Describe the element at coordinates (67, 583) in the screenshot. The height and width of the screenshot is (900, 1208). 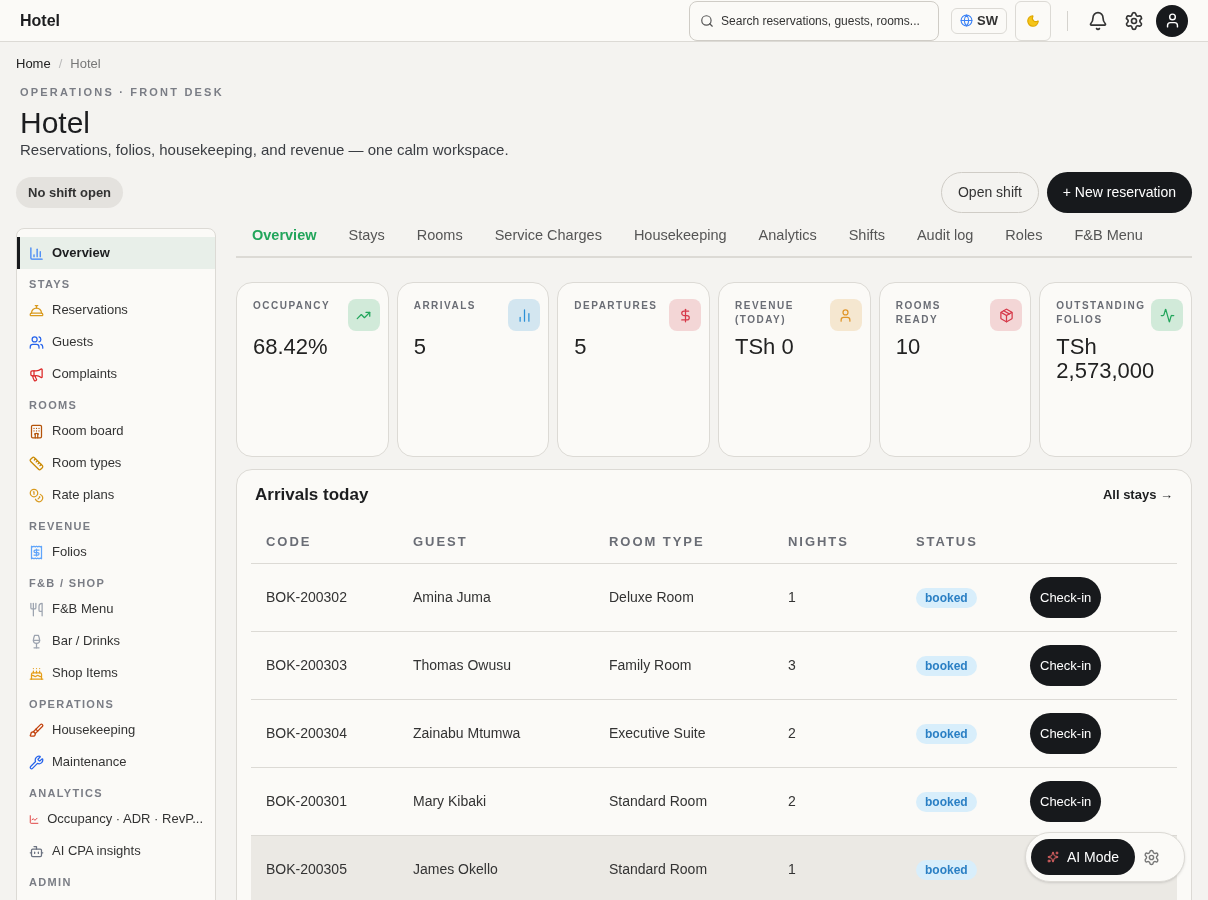
I see `sidebar-section-heading: F&B / SHOP` at that location.